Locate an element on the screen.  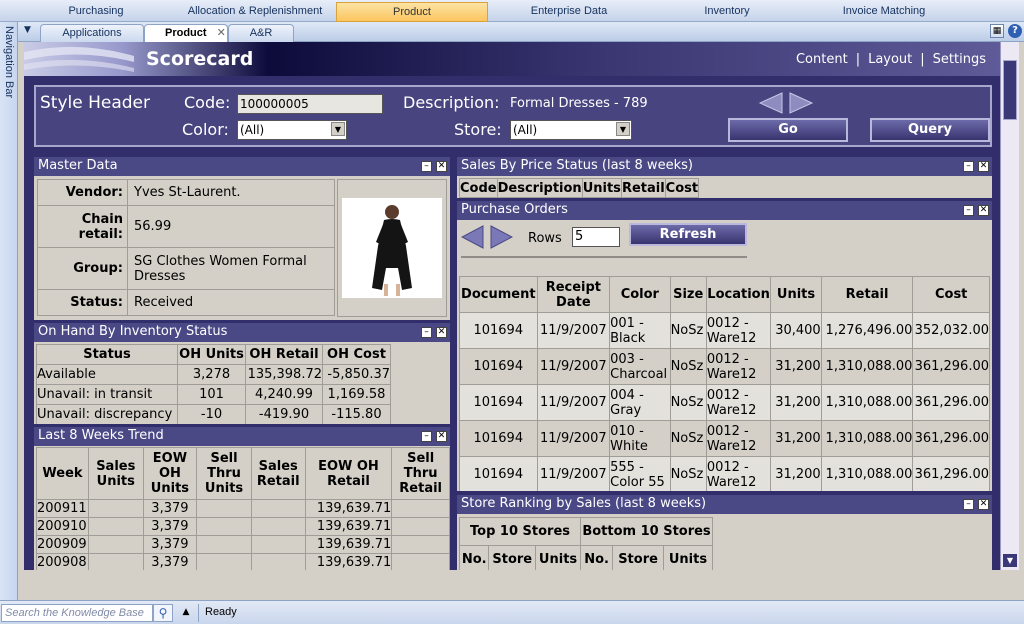
table-cell: 0012 - Ware12 is located at coordinates (738, 402).